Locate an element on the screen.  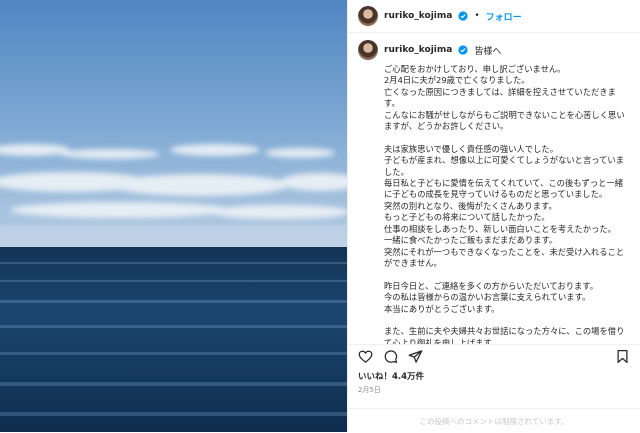
follow-button: フォロー is located at coordinates (504, 16).